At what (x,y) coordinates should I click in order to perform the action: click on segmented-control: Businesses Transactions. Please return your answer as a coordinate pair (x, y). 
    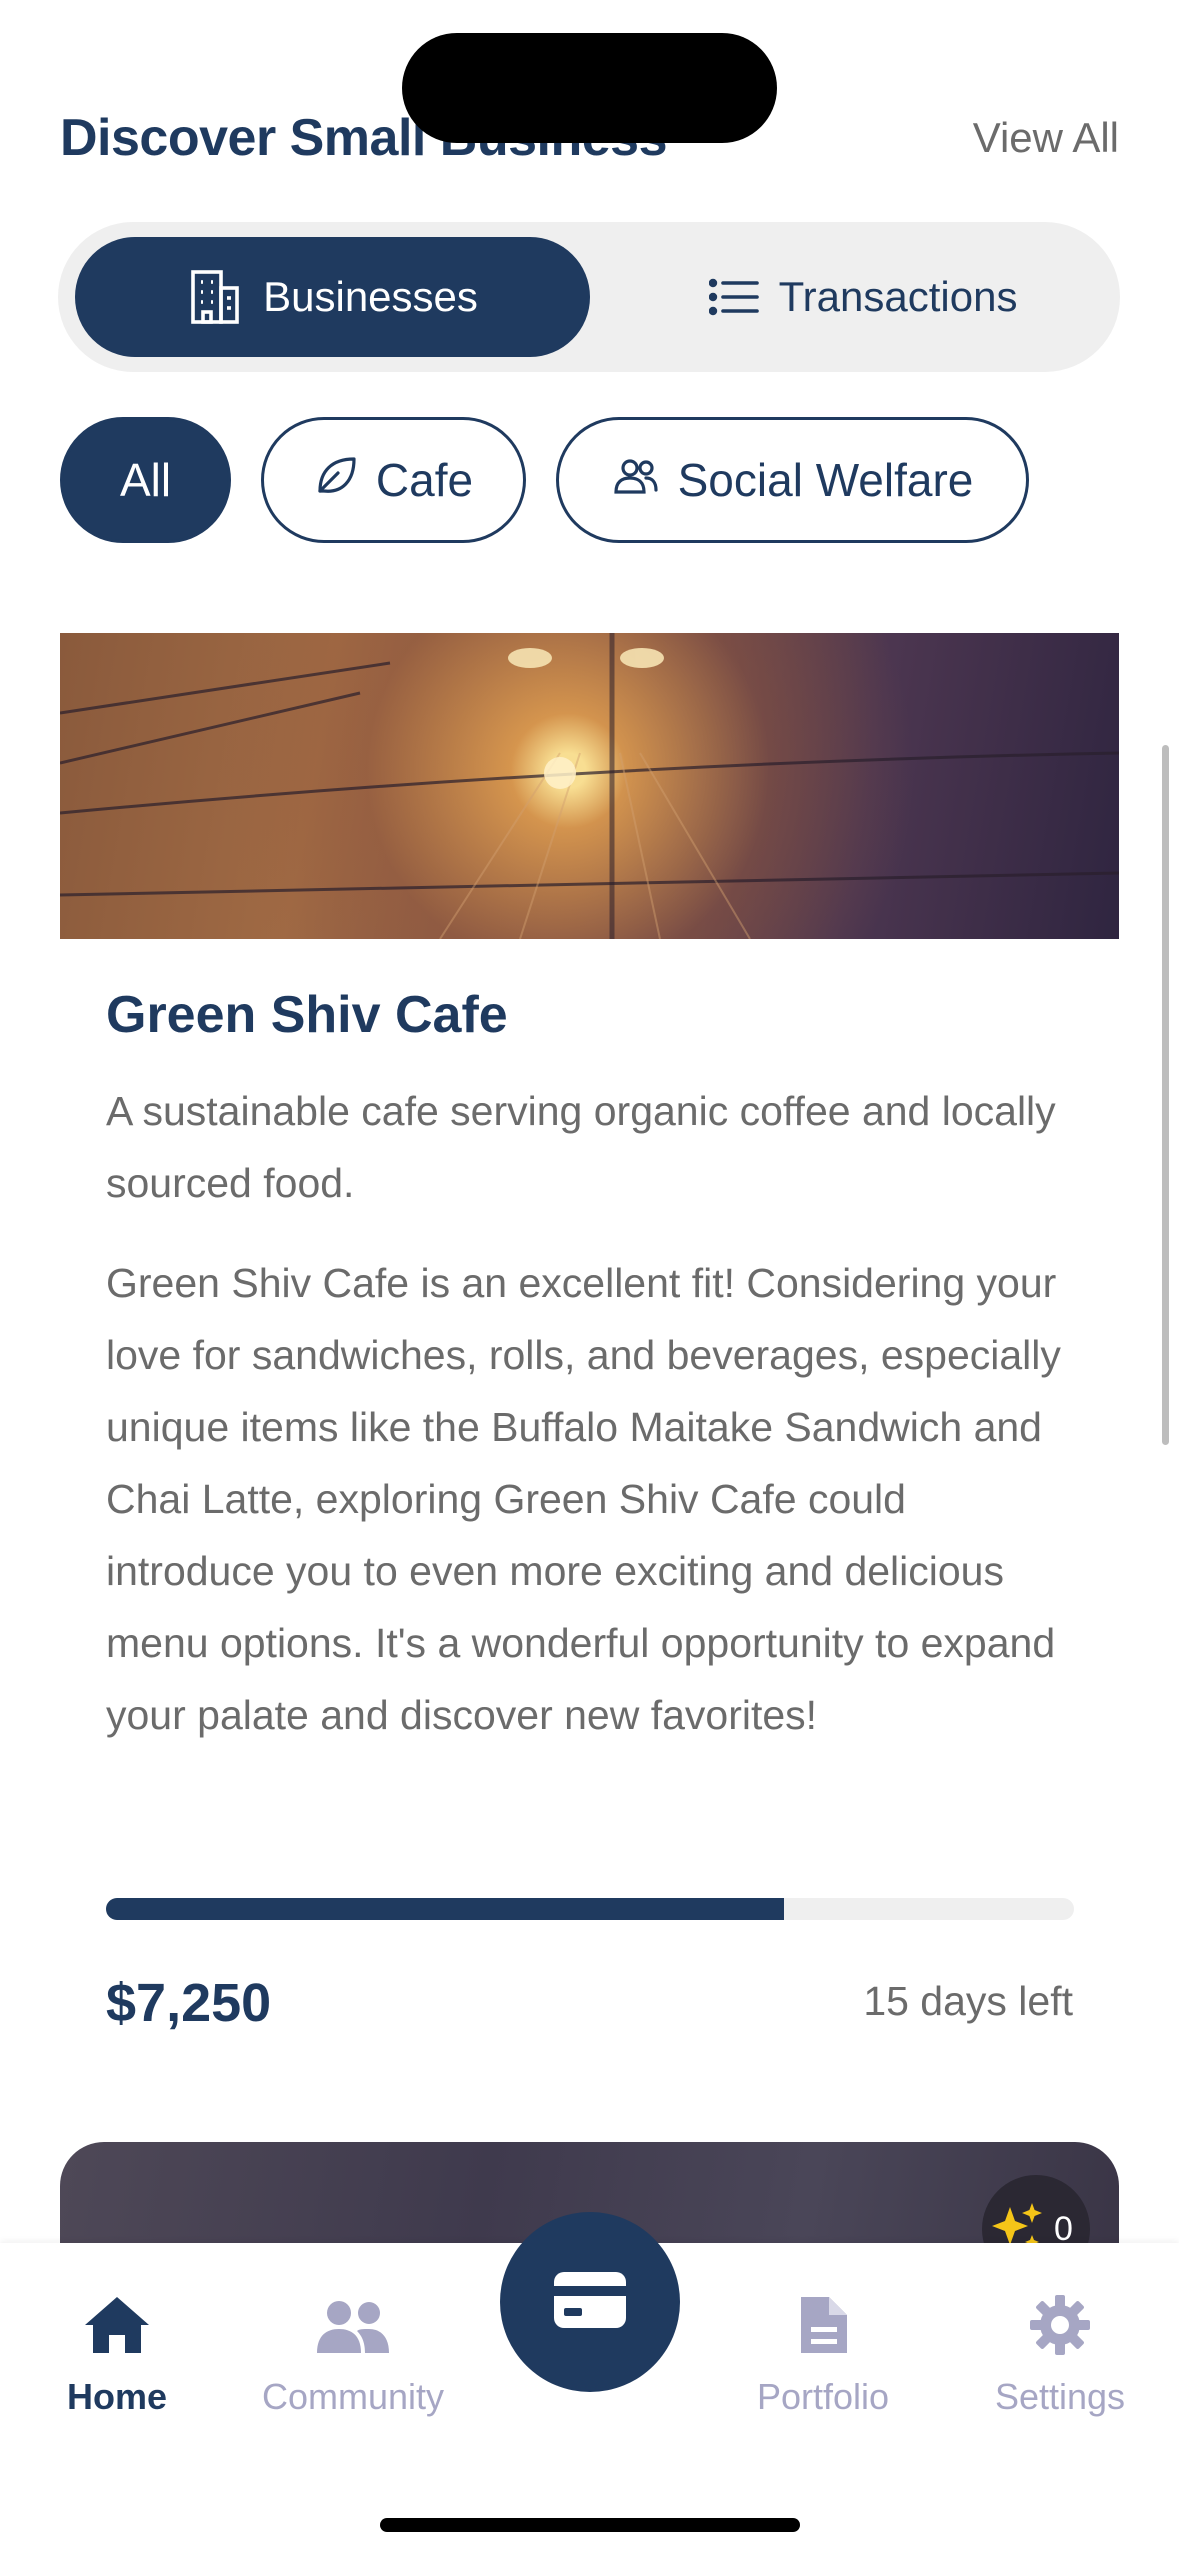
    Looking at the image, I should click on (589, 297).